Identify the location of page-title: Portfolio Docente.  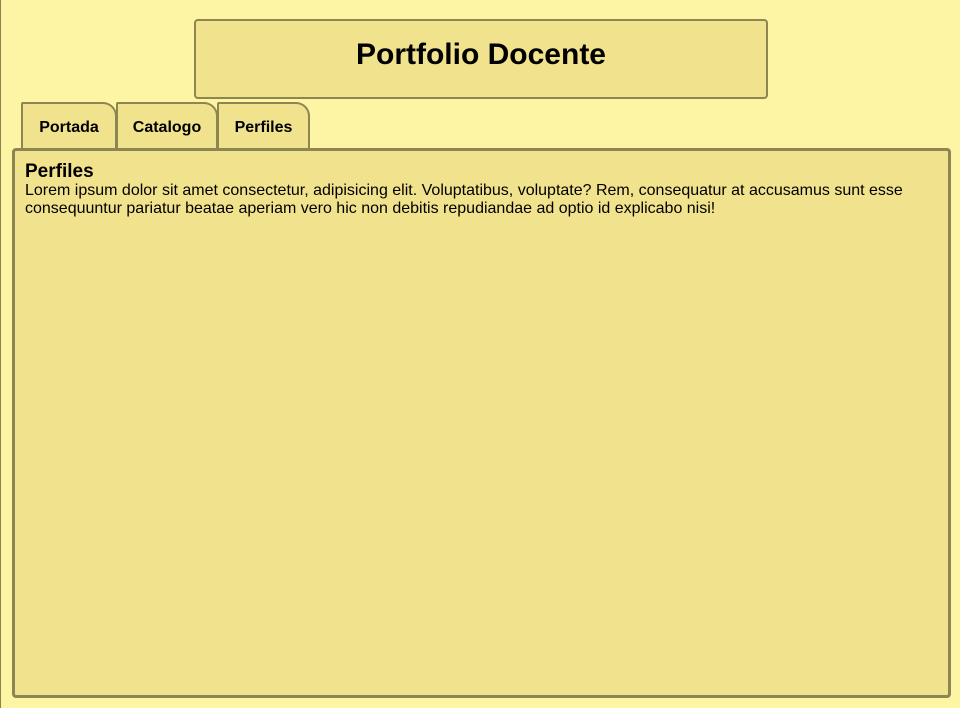
(480, 54).